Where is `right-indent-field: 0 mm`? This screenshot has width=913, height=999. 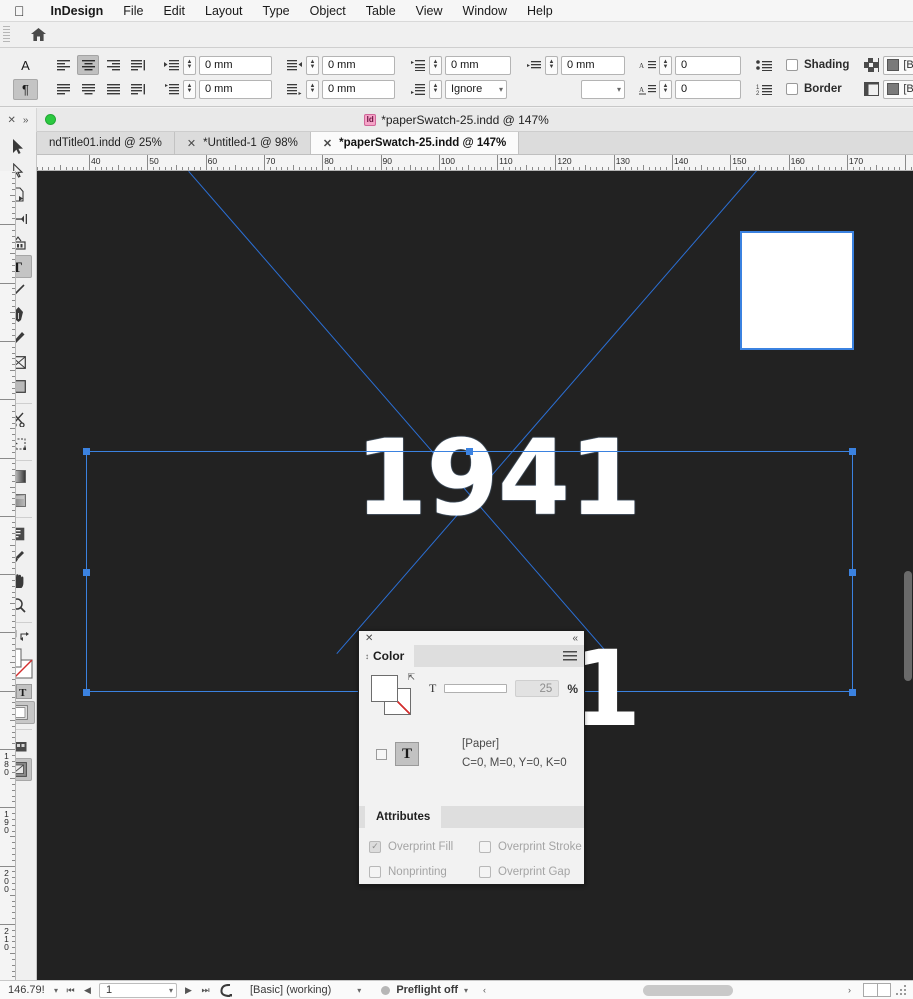
right-indent-field: 0 mm is located at coordinates (358, 65).